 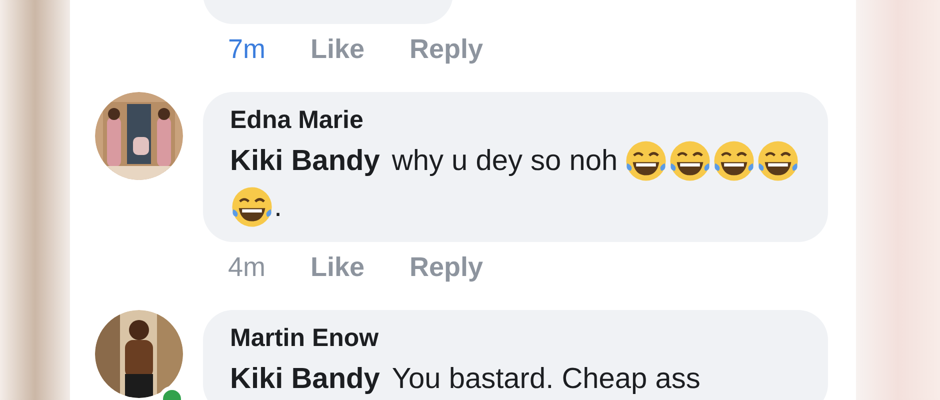 I want to click on comment-text: You bastard. Cheap ass, so click(x=546, y=379).